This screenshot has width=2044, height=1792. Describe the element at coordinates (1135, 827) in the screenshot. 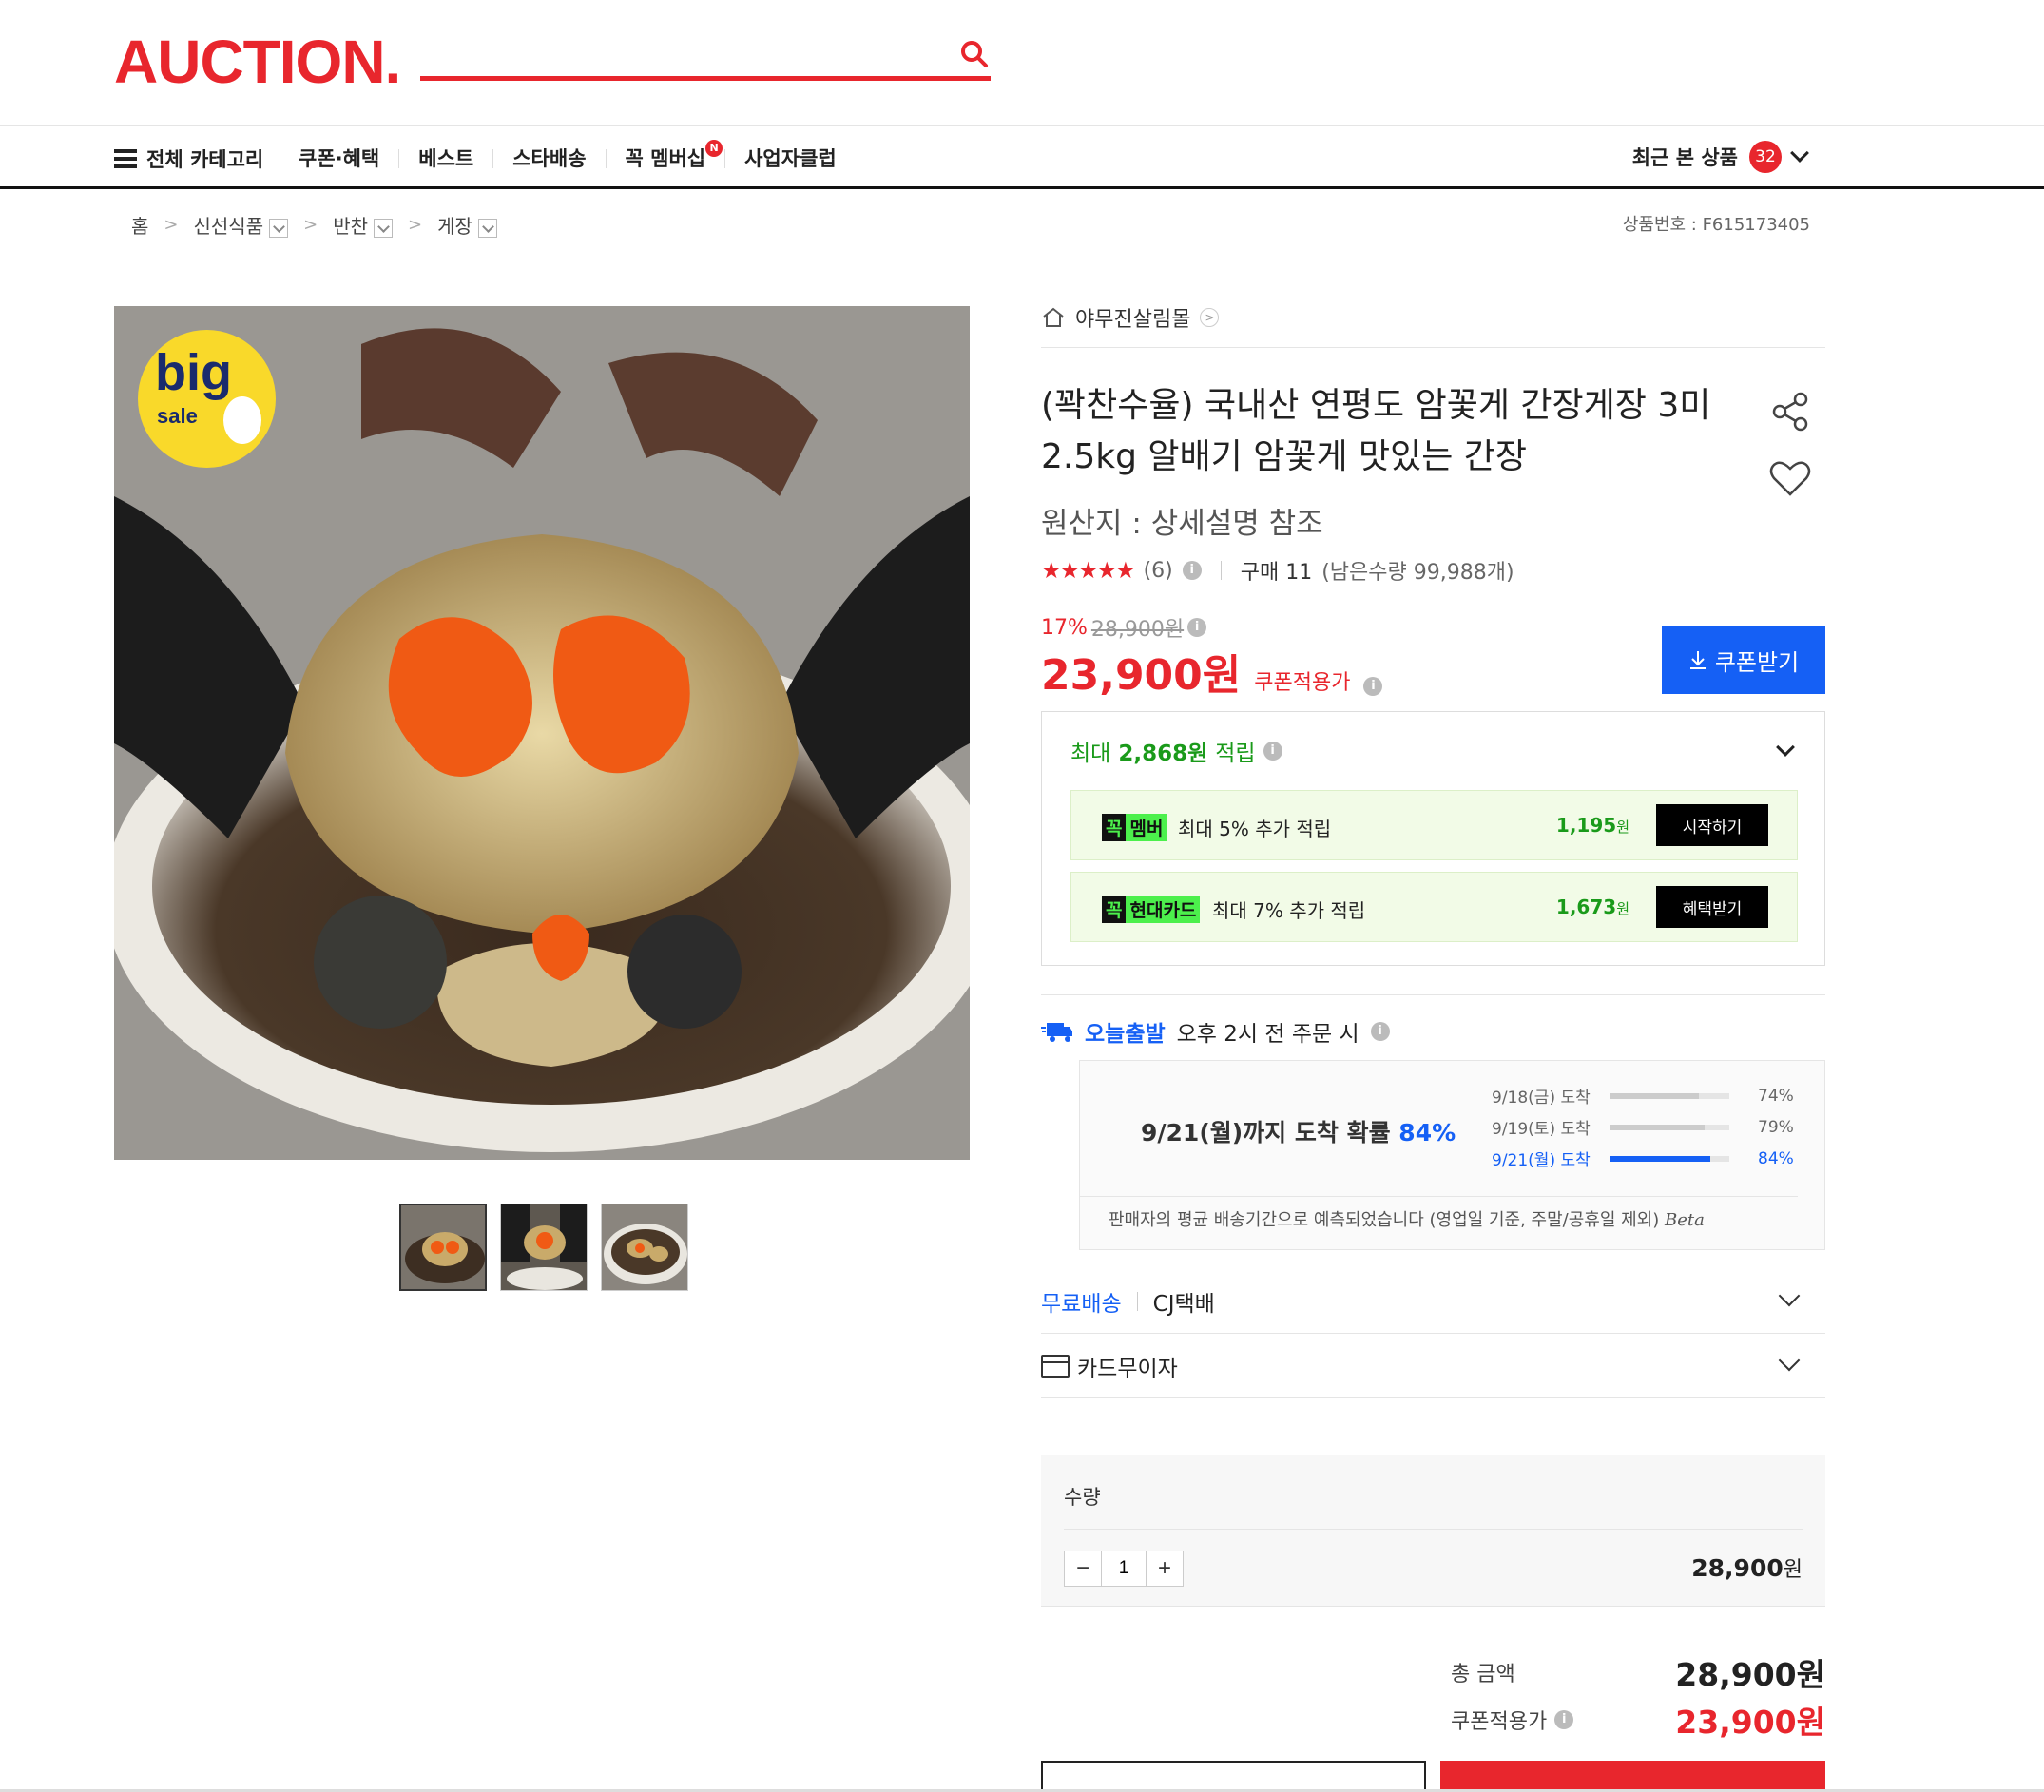

I see `membership-tag: 꼭 멤버` at that location.